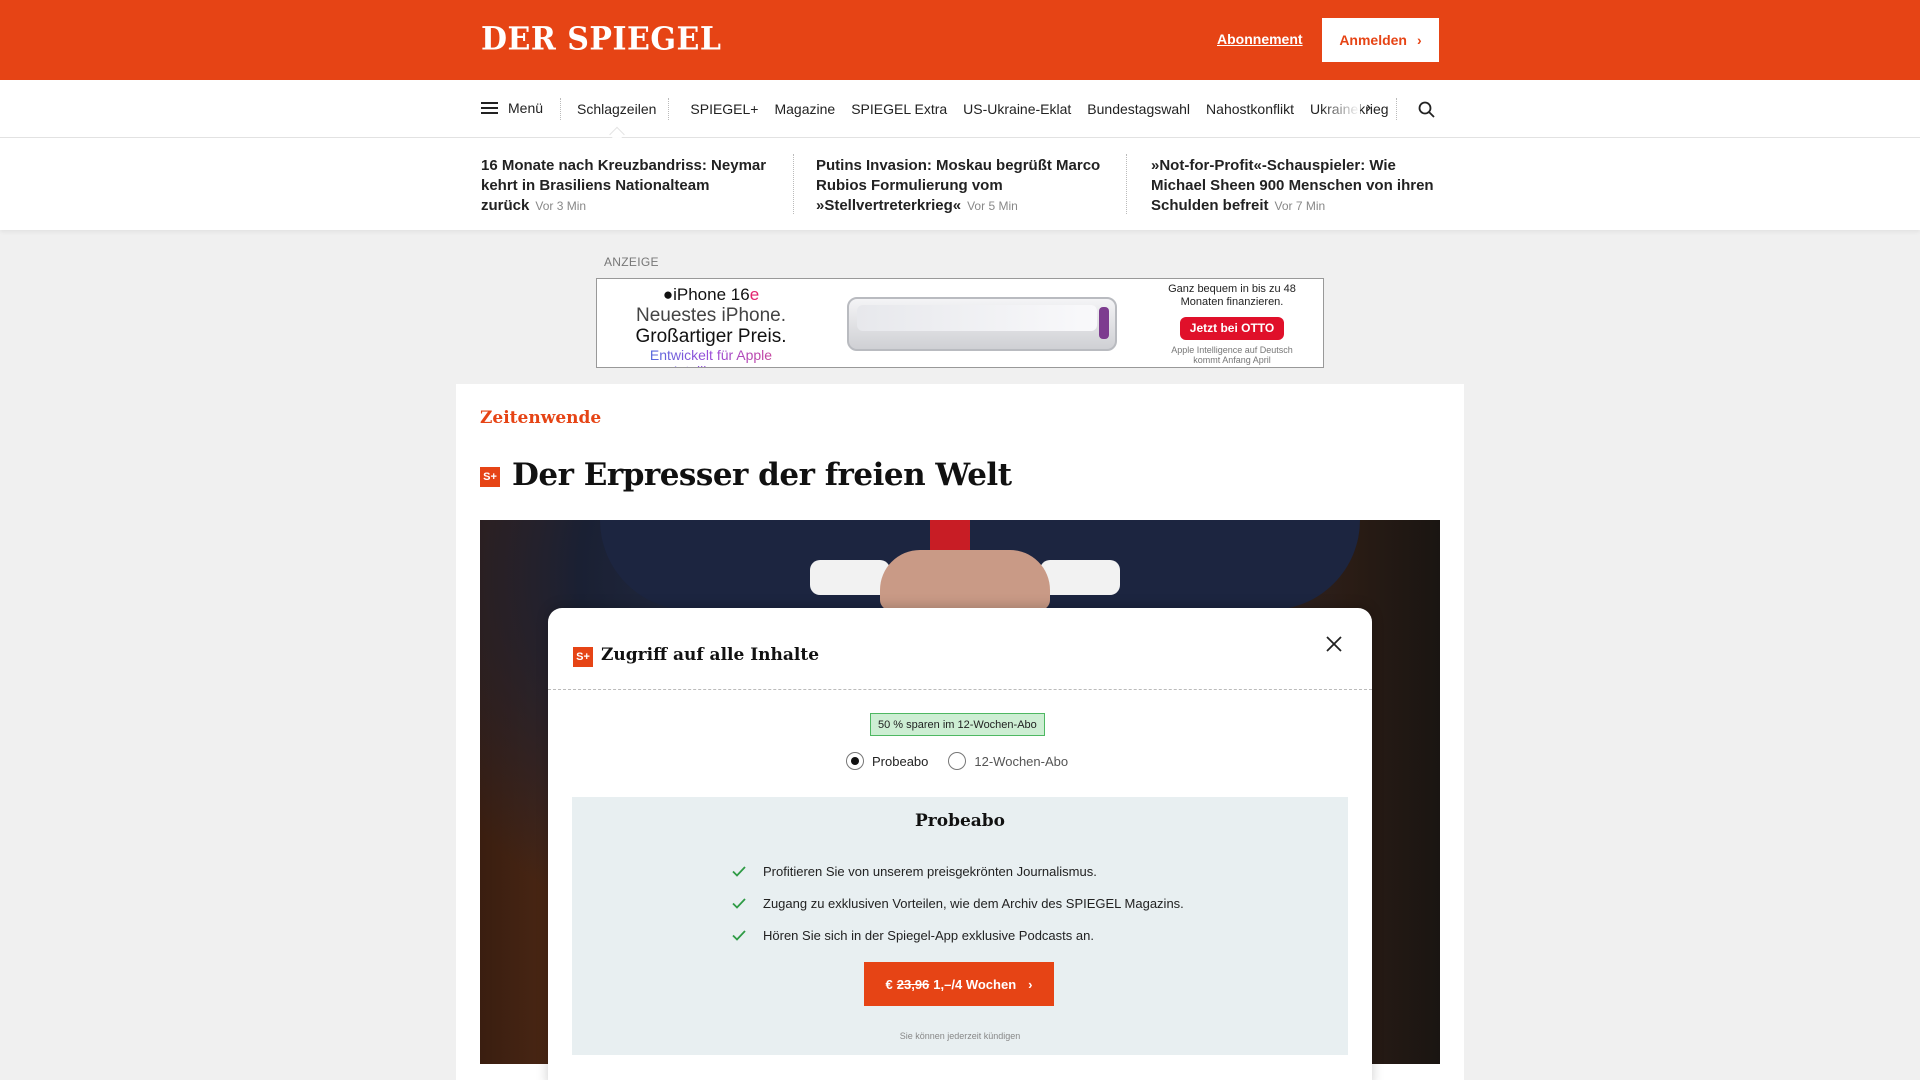  I want to click on subscription-link: Abonnement, so click(1260, 39).